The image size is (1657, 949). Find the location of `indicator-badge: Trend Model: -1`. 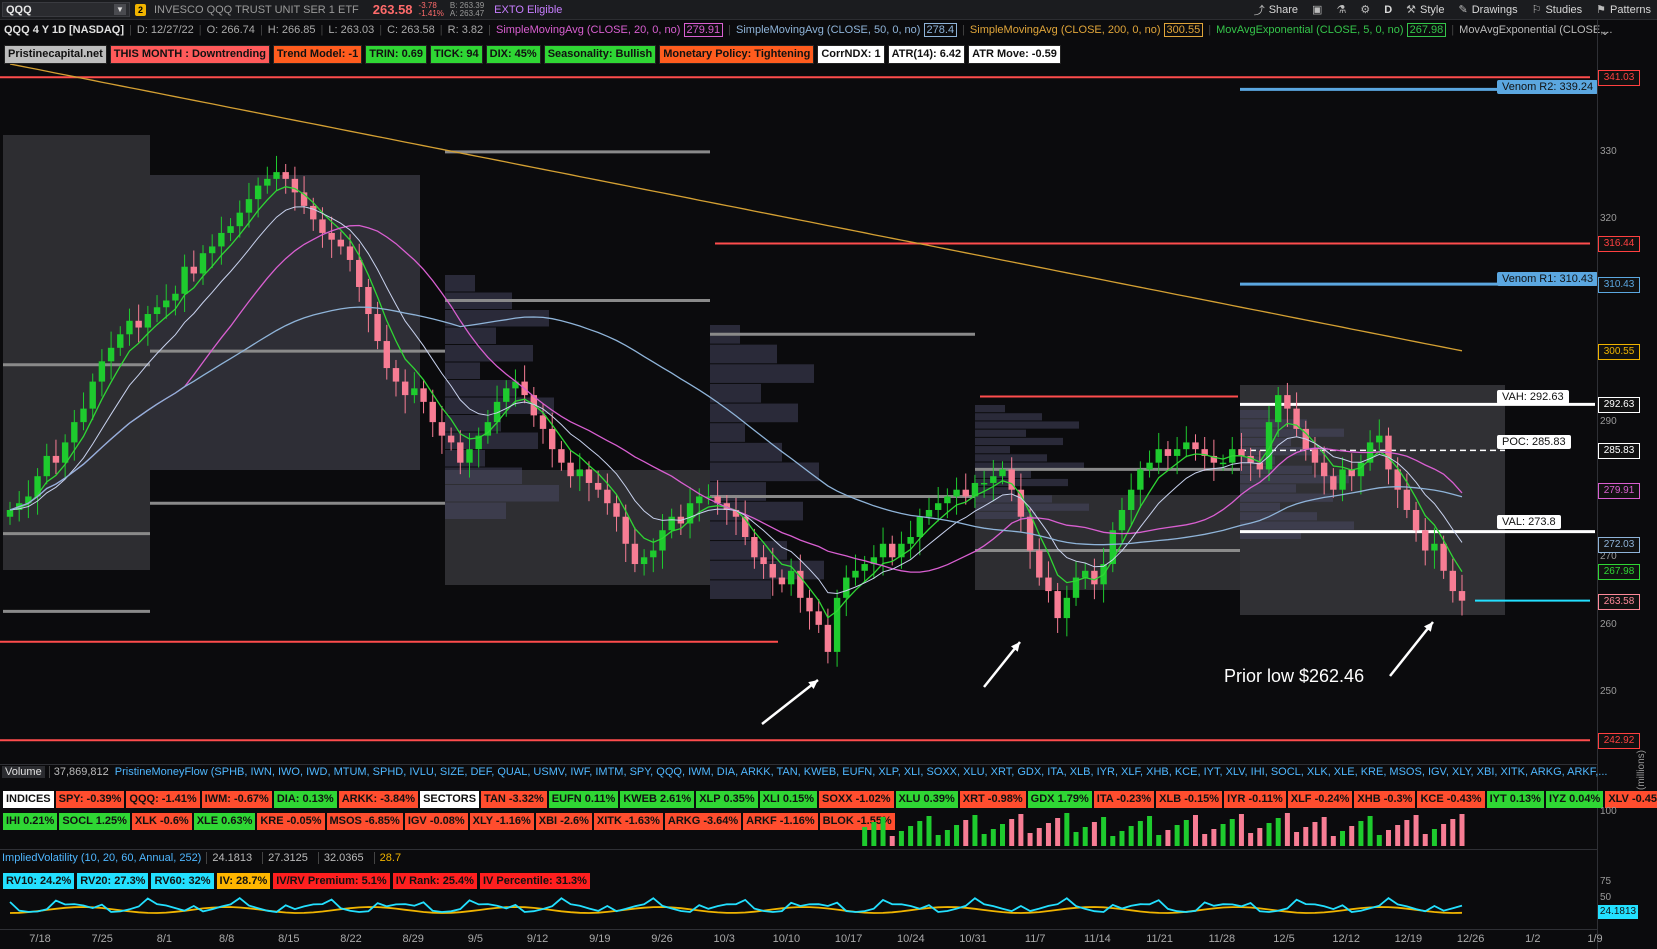

indicator-badge: Trend Model: -1 is located at coordinates (317, 54).